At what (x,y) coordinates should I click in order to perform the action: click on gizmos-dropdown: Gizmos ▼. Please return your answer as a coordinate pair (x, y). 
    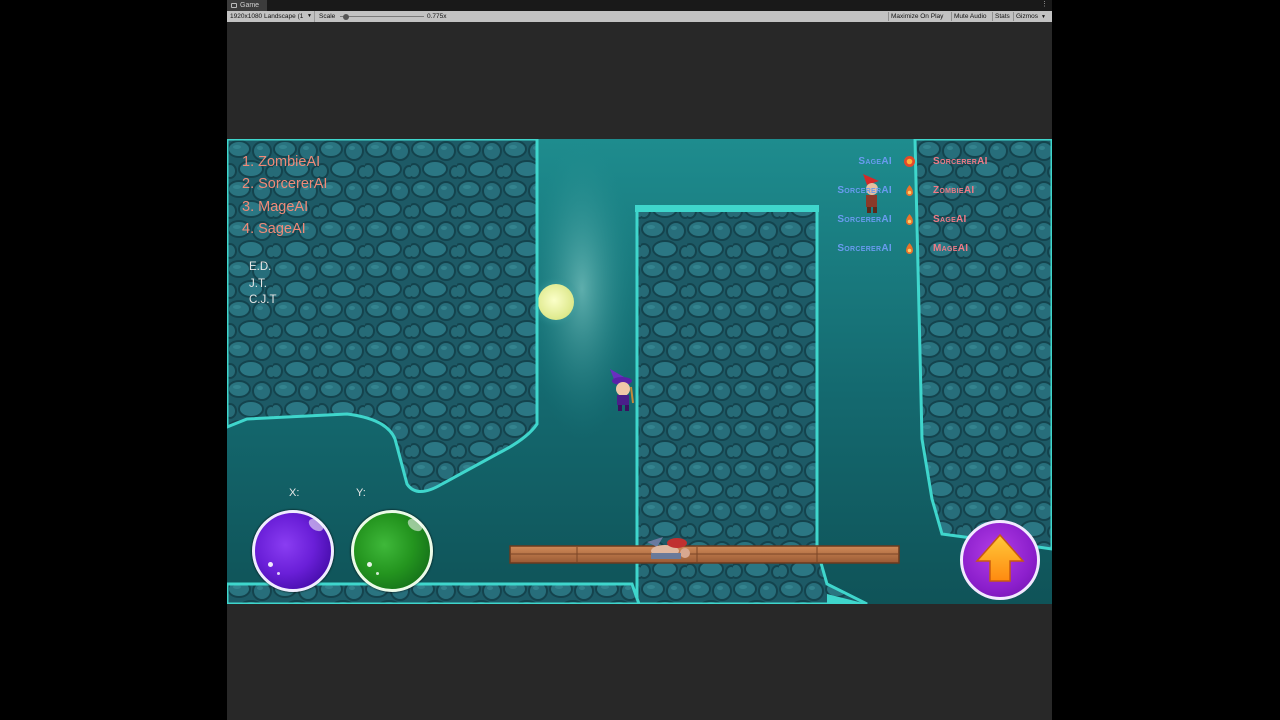
    Looking at the image, I should click on (1031, 16).